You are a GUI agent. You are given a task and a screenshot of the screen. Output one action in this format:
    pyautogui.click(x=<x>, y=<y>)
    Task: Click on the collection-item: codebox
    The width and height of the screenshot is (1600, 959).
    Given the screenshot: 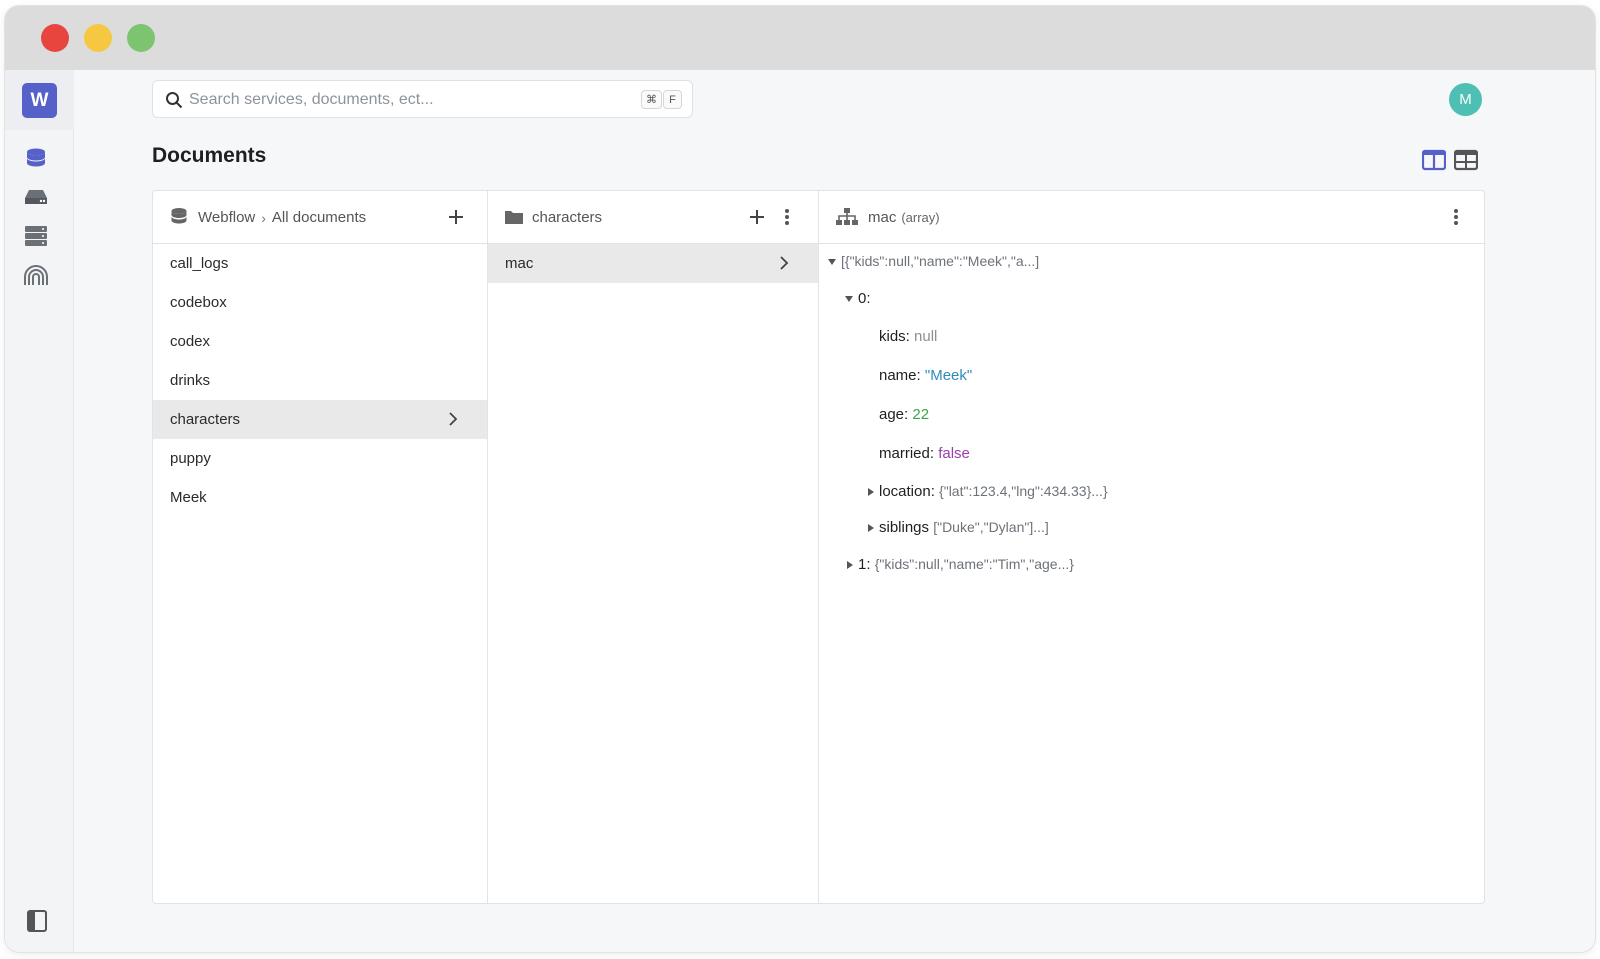 What is the action you would take?
    pyautogui.click(x=320, y=302)
    